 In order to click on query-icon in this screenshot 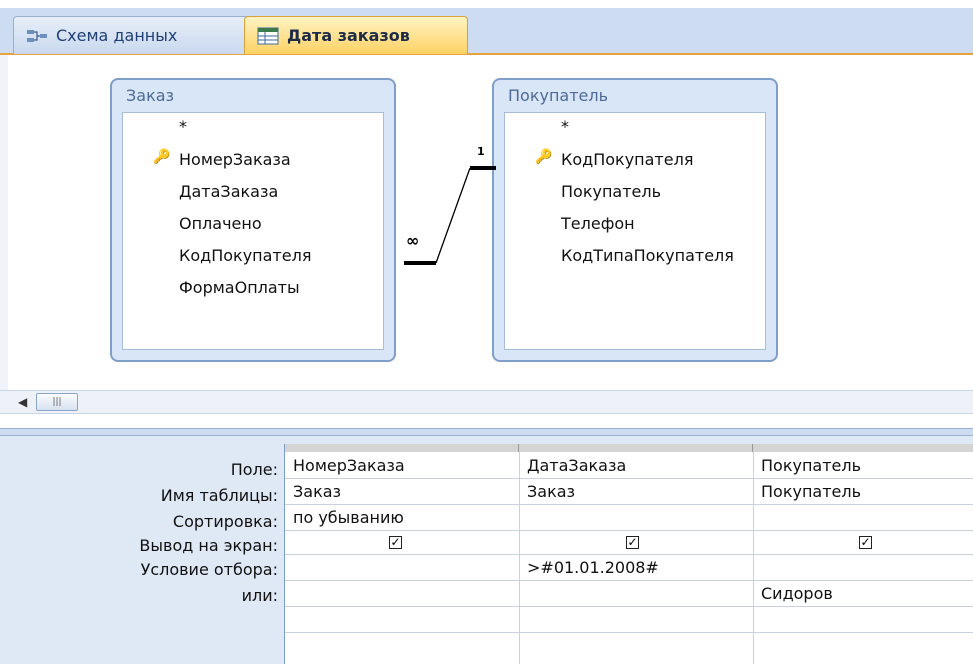, I will do `click(268, 36)`.